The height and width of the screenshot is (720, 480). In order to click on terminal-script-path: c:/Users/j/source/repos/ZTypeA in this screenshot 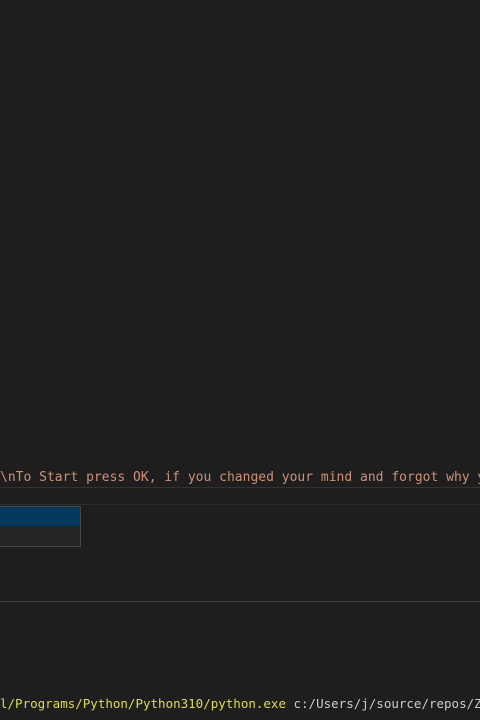, I will do `click(386, 703)`.